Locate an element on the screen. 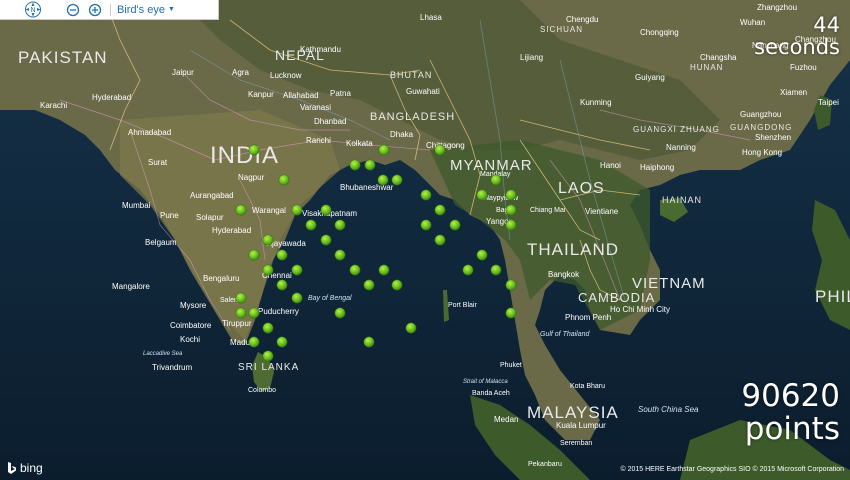 The height and width of the screenshot is (480, 850). label-hainan: HAINAN is located at coordinates (682, 200).